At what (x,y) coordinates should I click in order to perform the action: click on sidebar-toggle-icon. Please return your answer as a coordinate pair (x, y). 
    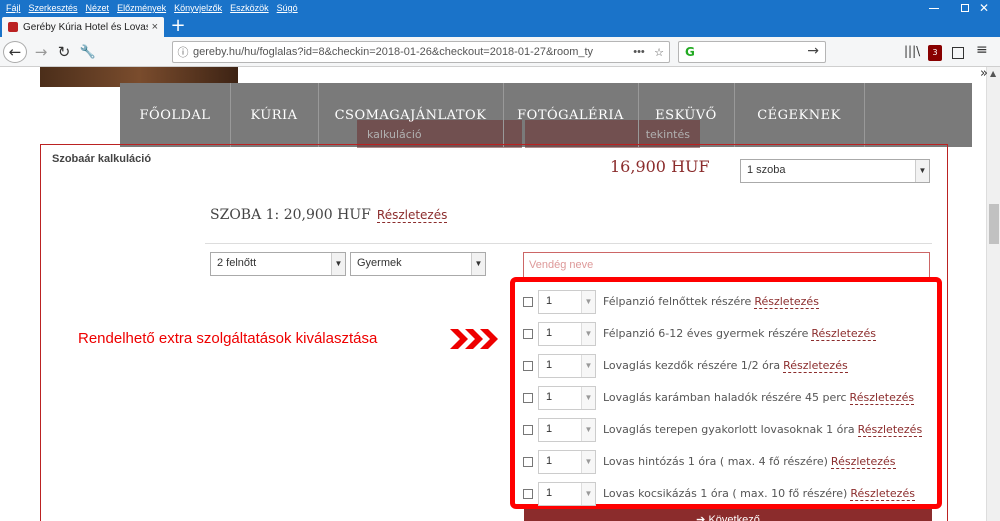
    Looking at the image, I should click on (958, 53).